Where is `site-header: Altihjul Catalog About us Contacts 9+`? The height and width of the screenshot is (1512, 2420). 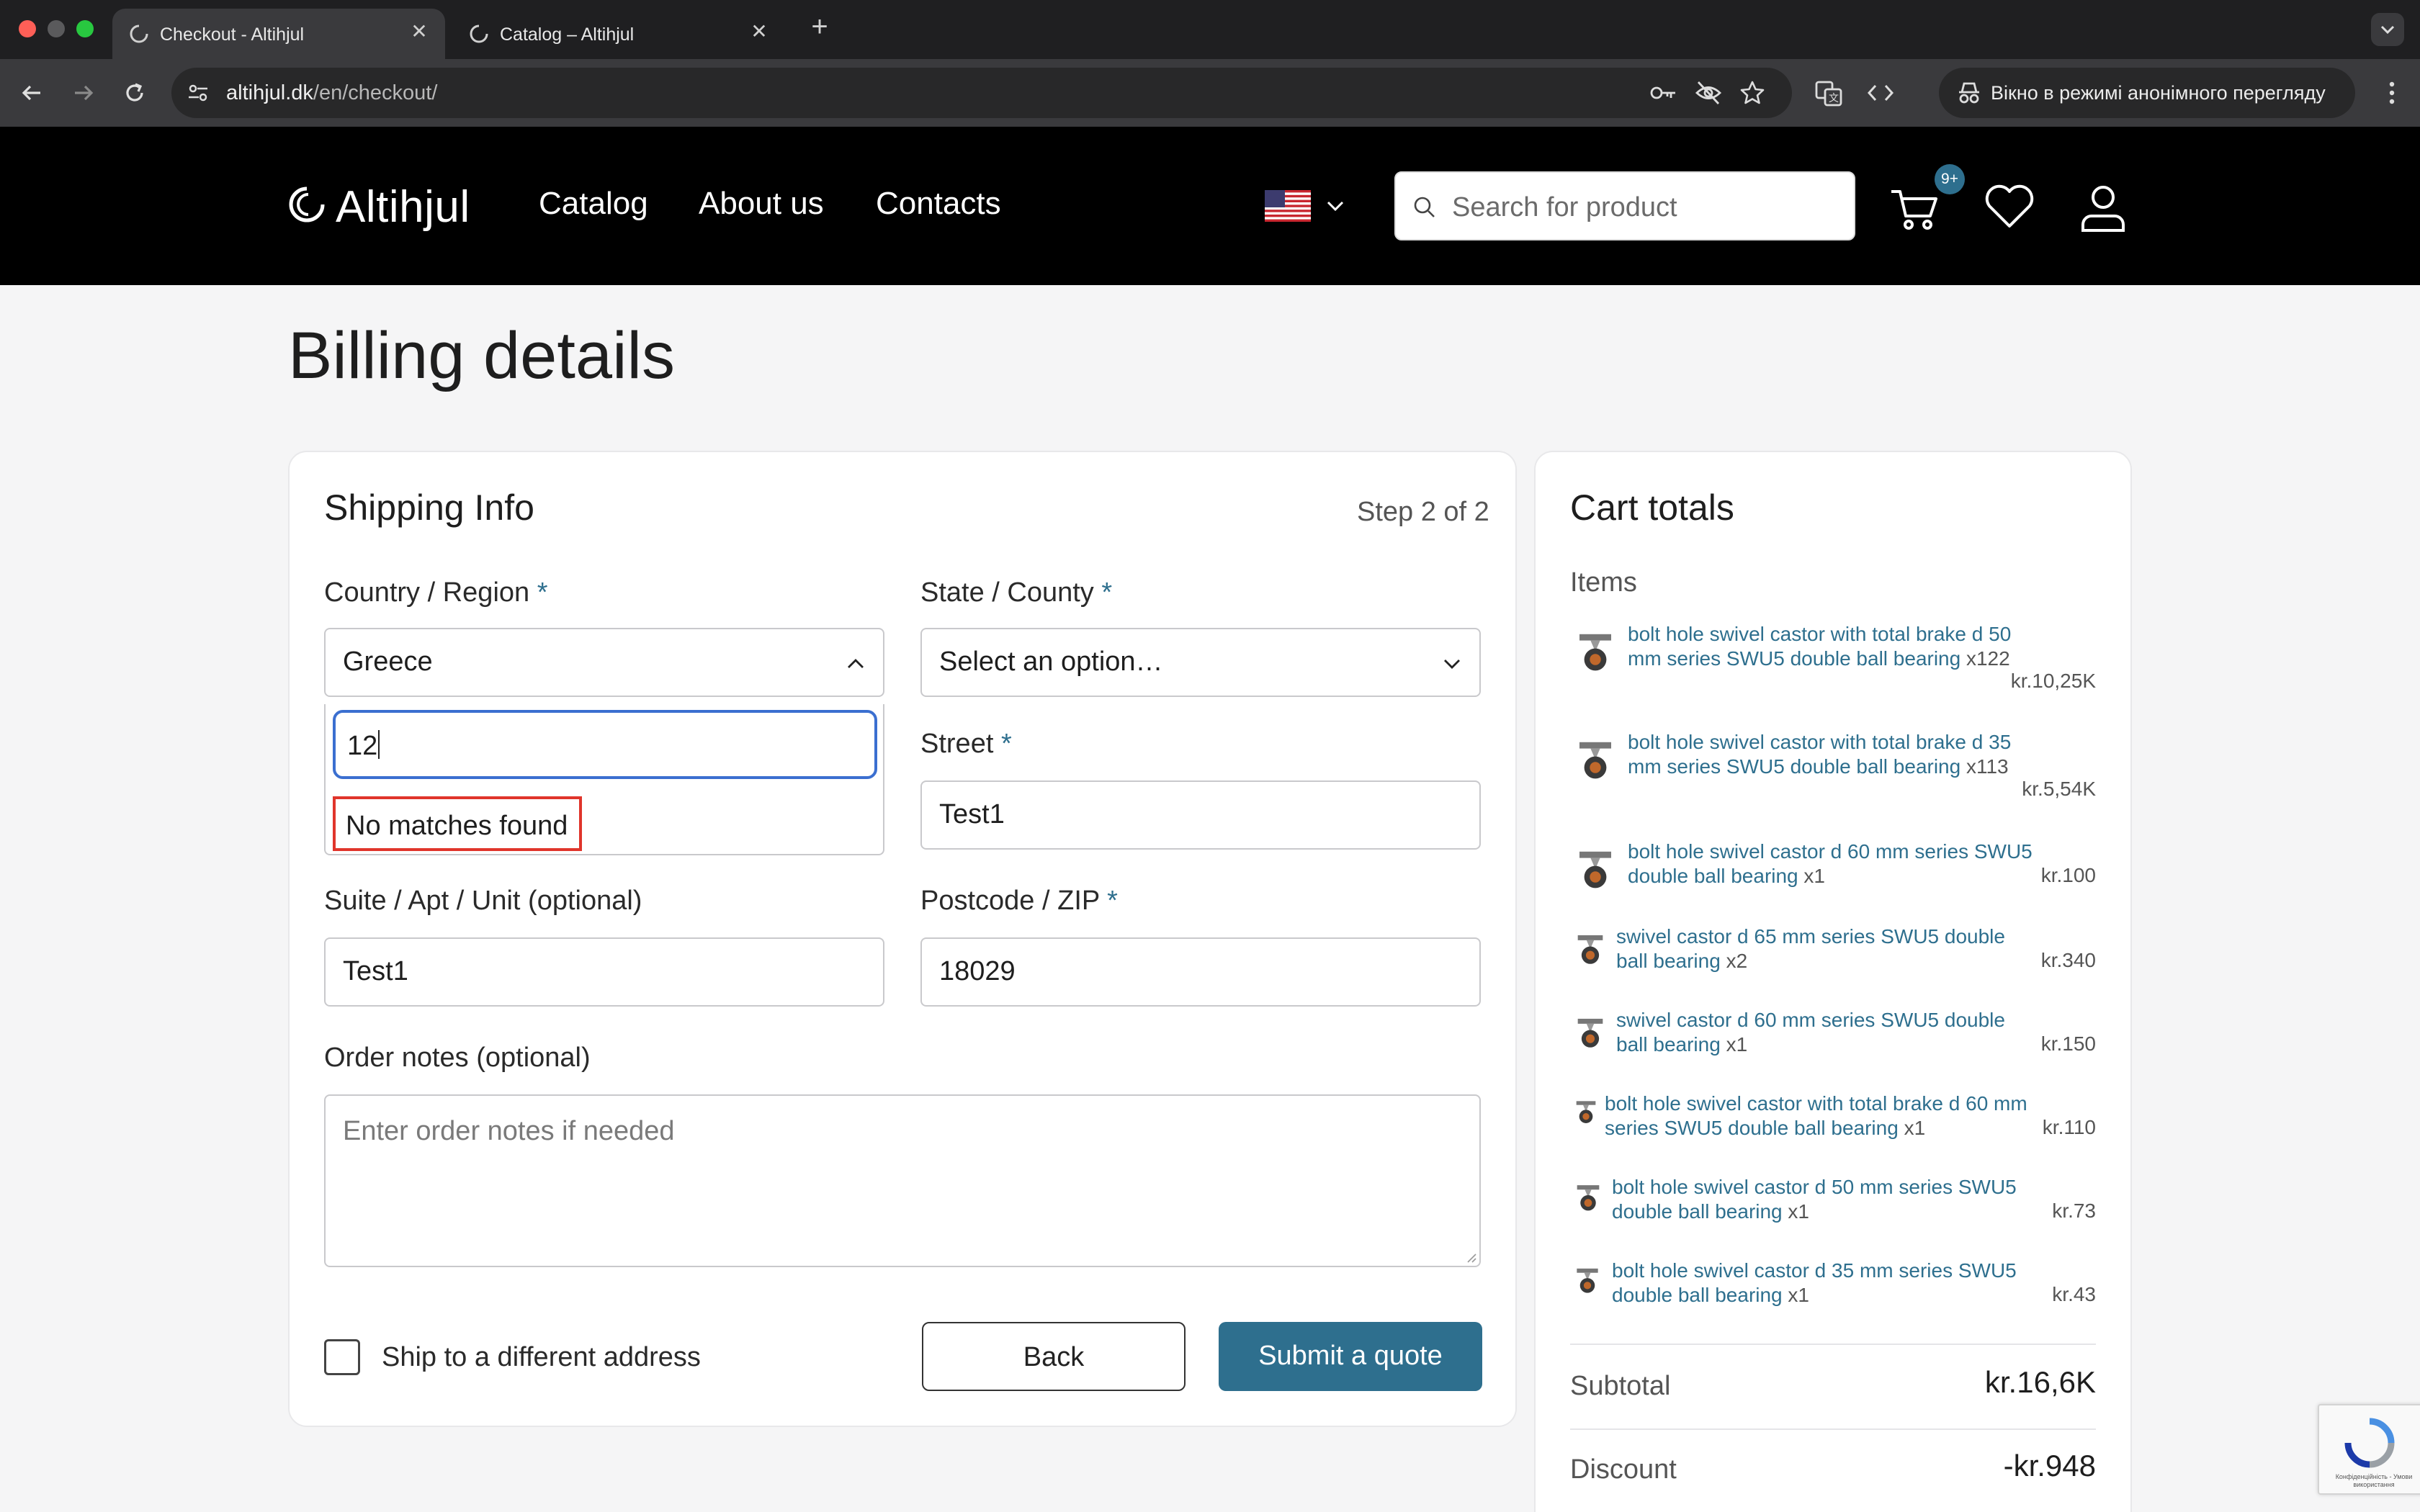 site-header: Altihjul Catalog About us Contacts 9+ is located at coordinates (1210, 206).